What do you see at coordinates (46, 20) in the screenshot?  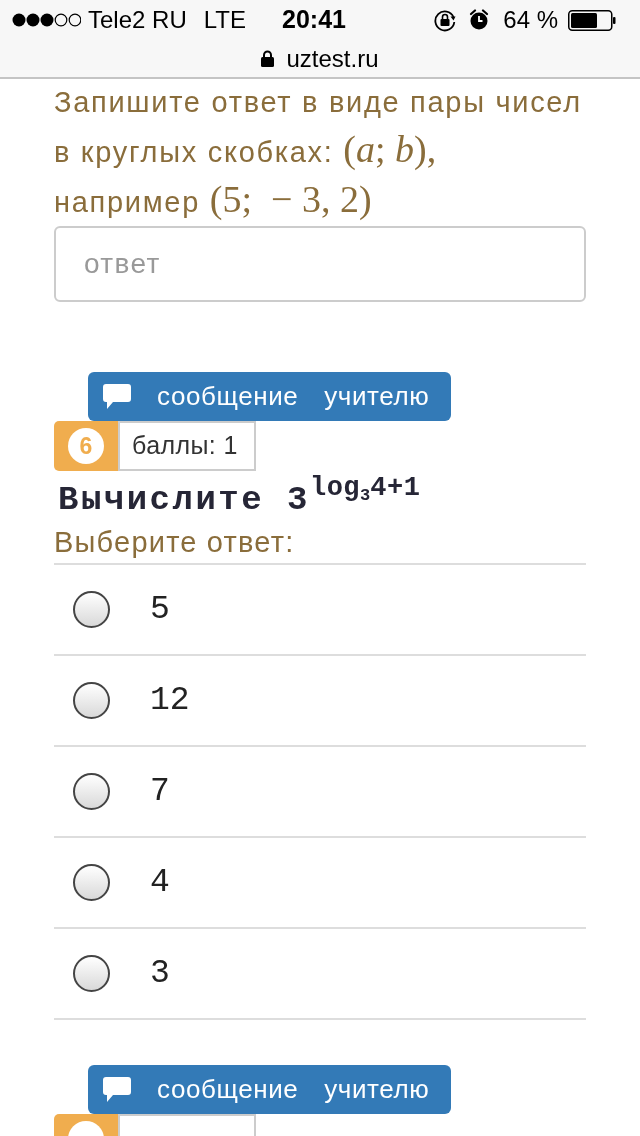 I see `signal-strength-icon` at bounding box center [46, 20].